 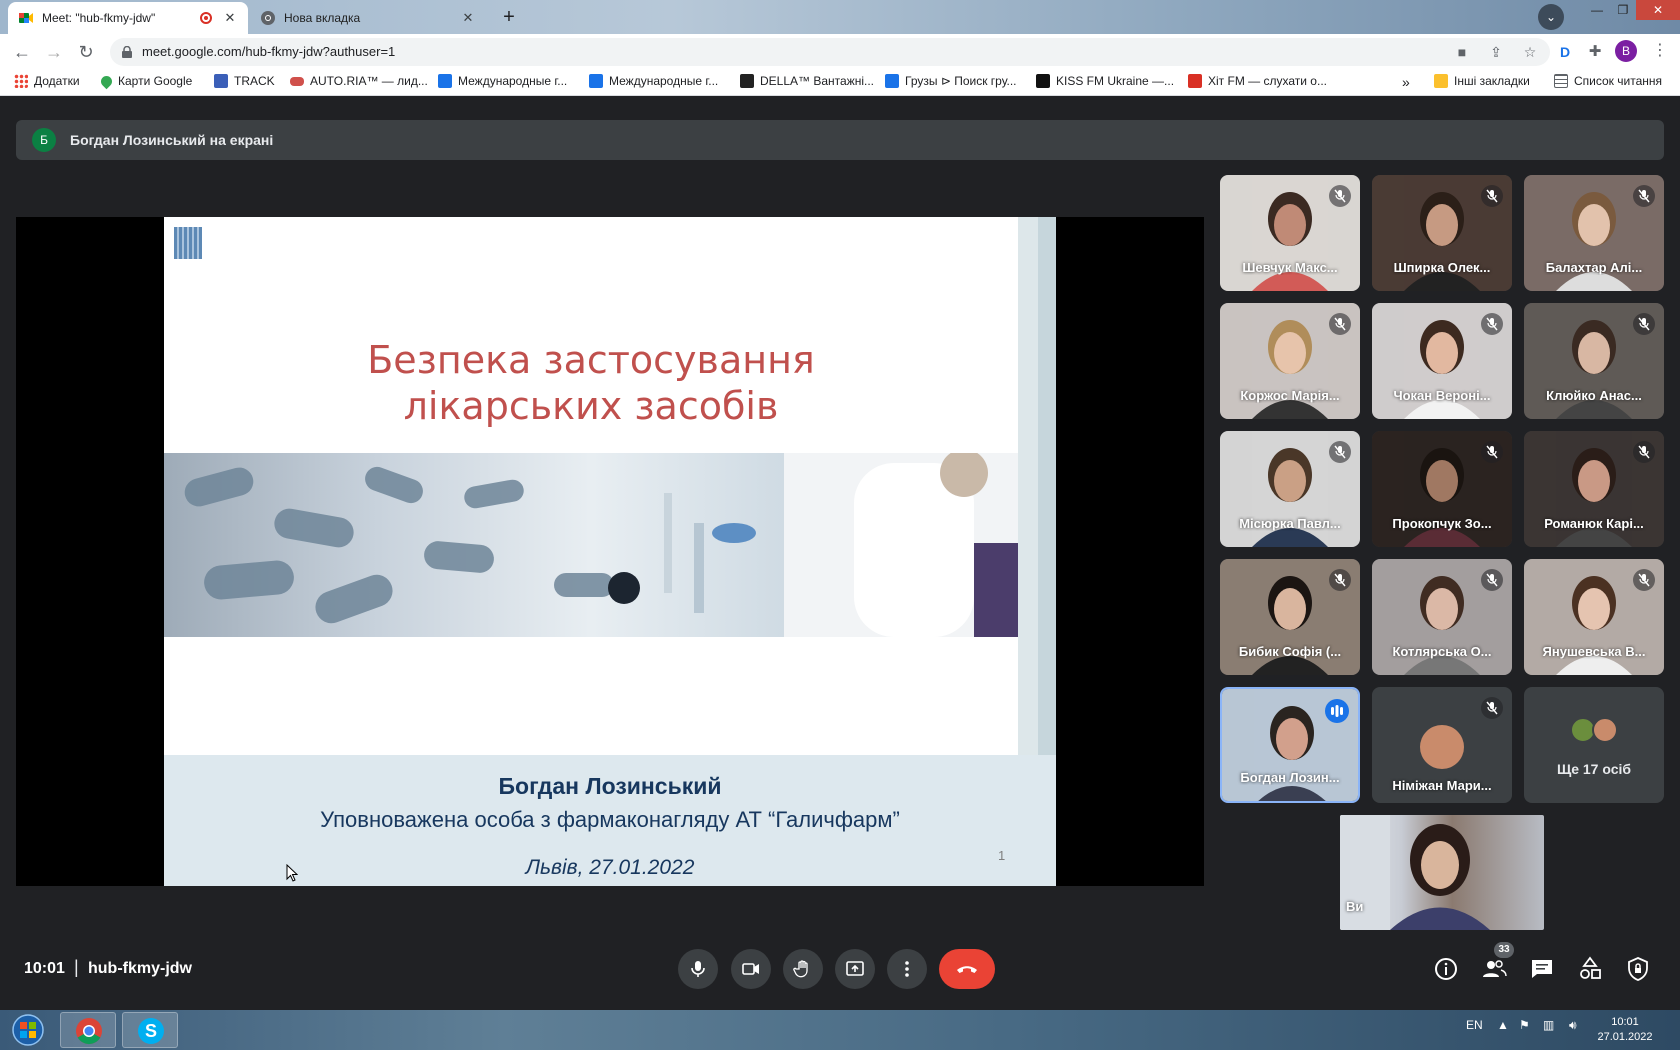 I want to click on raise-hand-icon, so click(x=800, y=969).